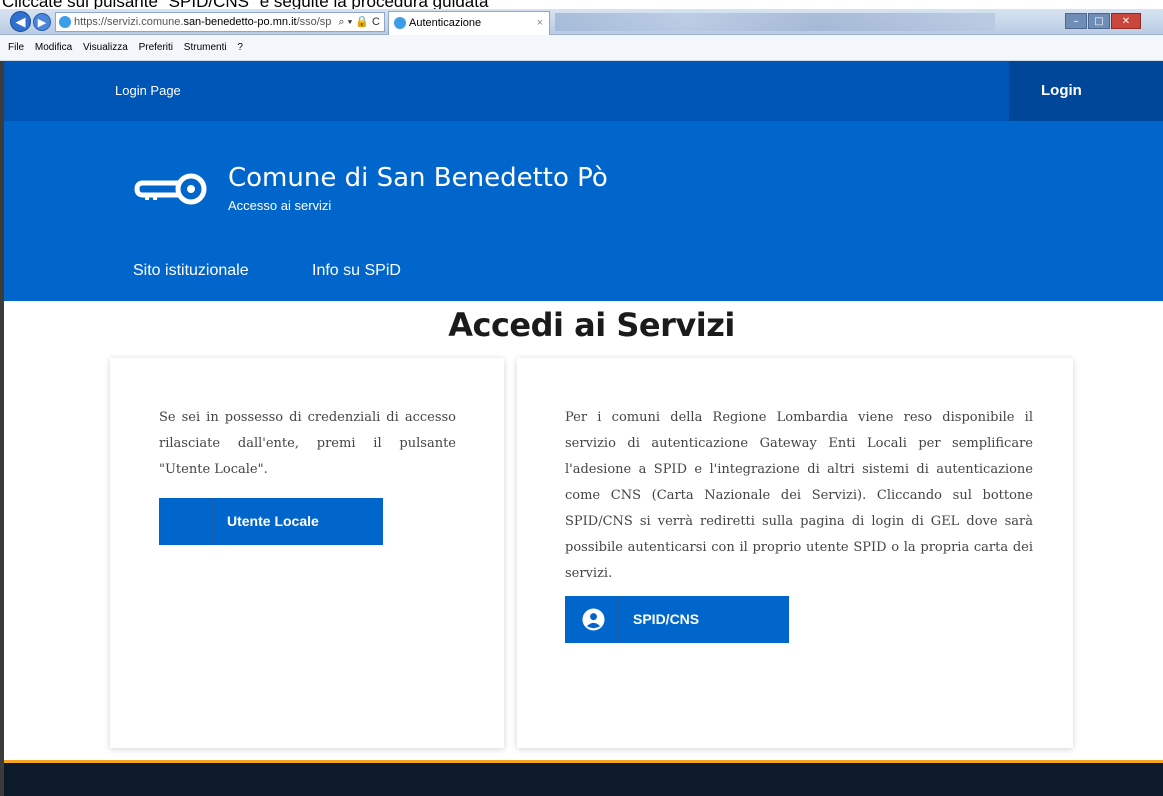 Image resolution: width=1163 pixels, height=796 pixels. I want to click on tab-close-icon: ×, so click(540, 23).